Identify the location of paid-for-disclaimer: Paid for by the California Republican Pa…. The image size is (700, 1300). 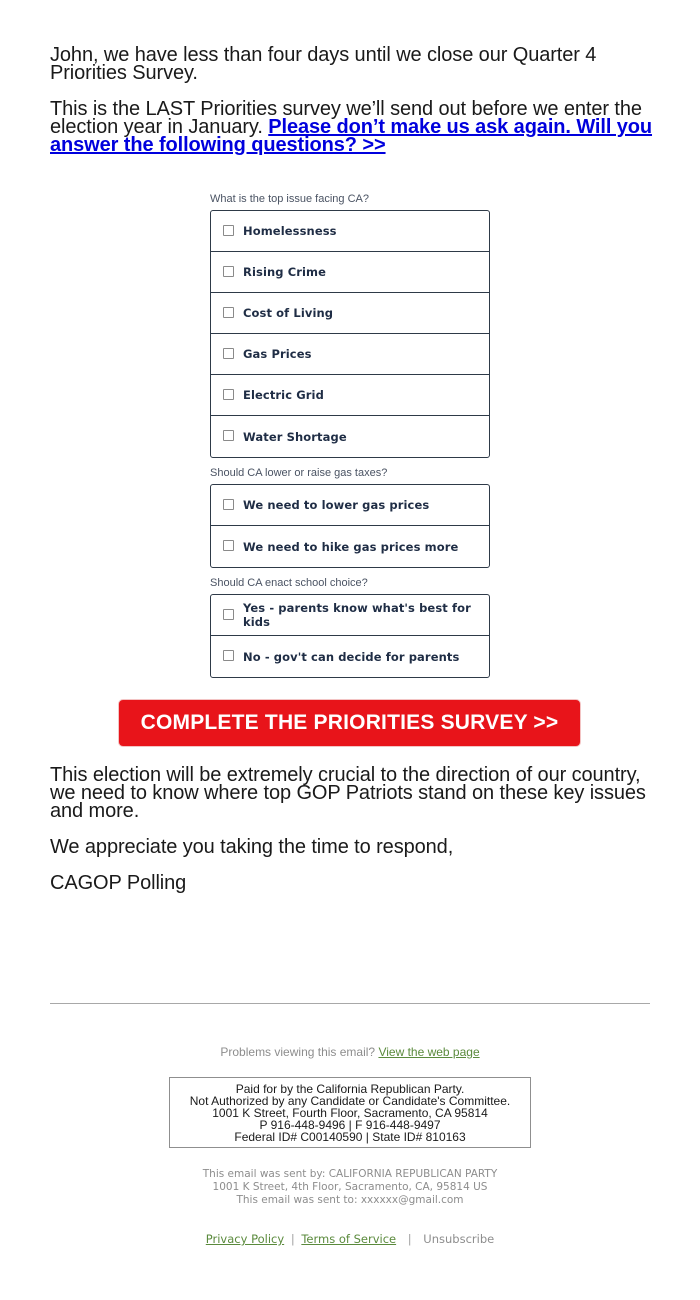
(350, 1112).